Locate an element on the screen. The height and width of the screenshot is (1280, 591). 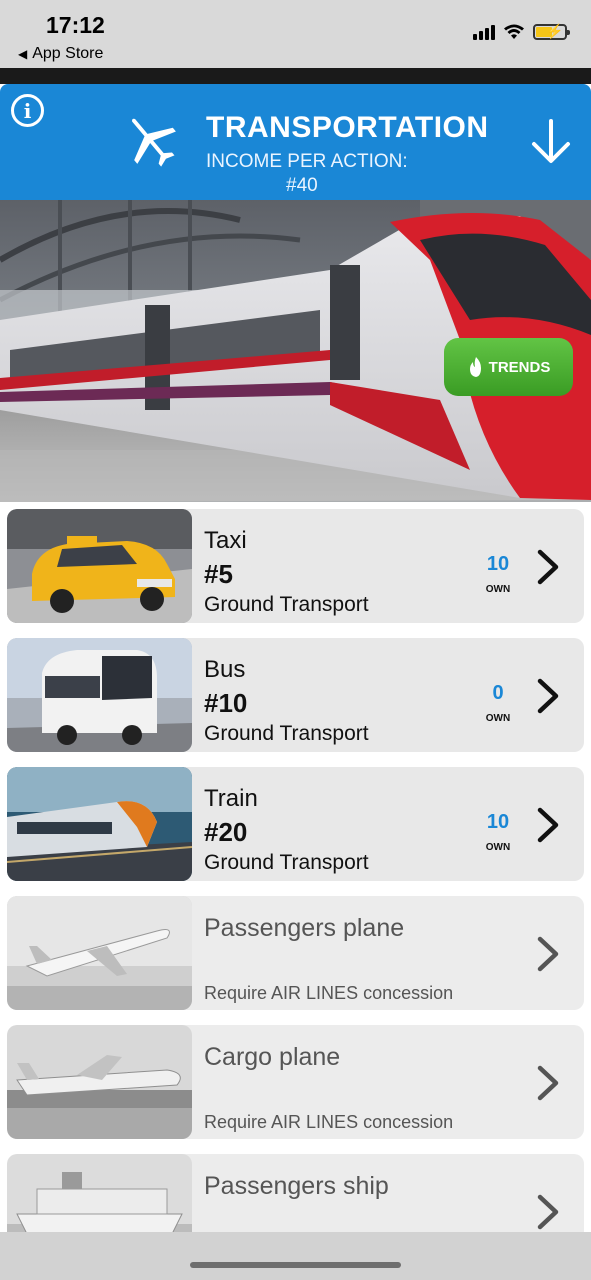
item-name: Passengers plane is located at coordinates (304, 928).